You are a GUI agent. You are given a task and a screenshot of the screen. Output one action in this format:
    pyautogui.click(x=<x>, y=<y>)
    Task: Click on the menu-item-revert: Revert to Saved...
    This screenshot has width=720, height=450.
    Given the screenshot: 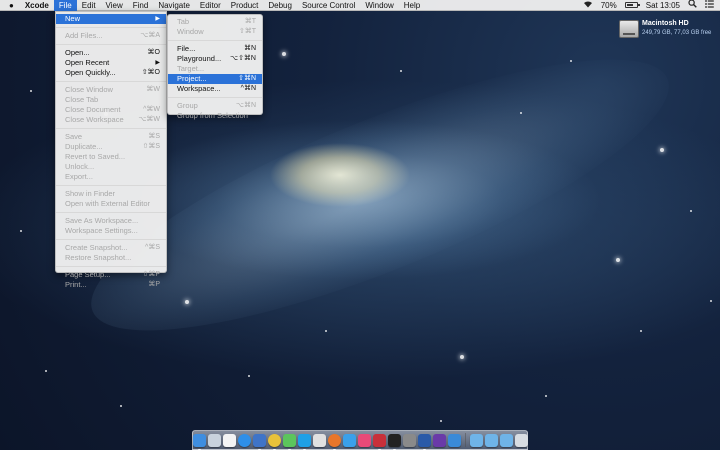 What is the action you would take?
    pyautogui.click(x=111, y=157)
    